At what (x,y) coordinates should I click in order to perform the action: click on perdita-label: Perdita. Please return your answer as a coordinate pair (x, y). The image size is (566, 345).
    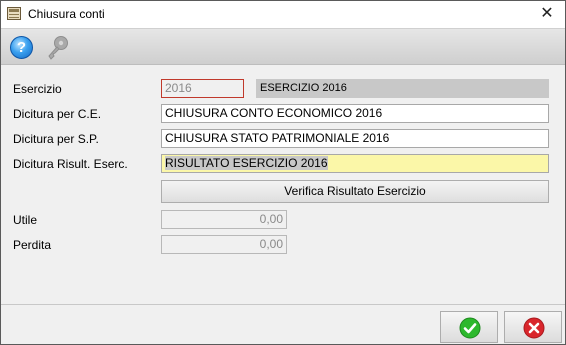
    Looking at the image, I should click on (32, 245).